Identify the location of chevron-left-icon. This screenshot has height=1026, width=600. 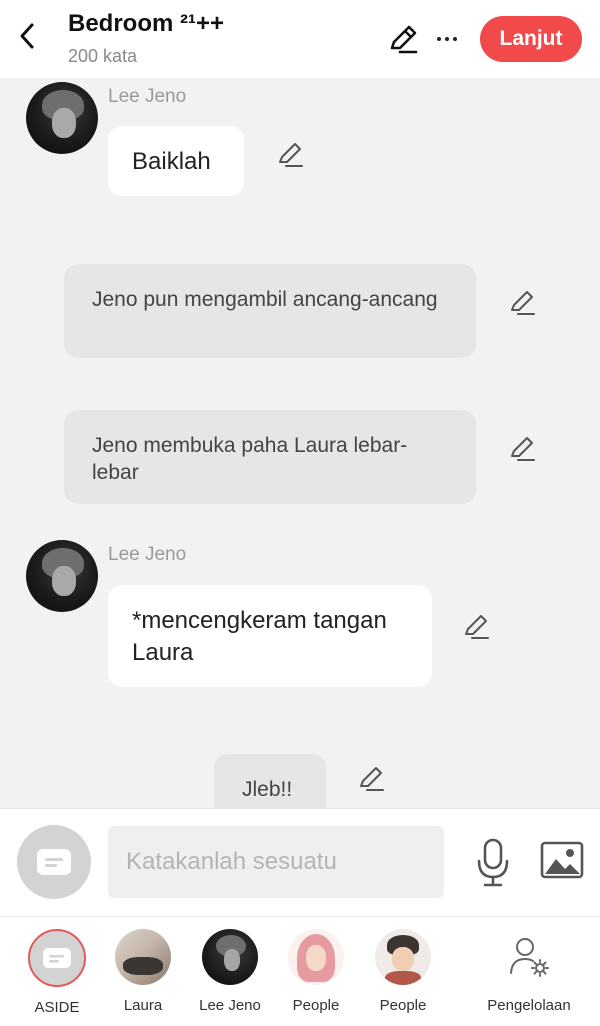
(27, 36).